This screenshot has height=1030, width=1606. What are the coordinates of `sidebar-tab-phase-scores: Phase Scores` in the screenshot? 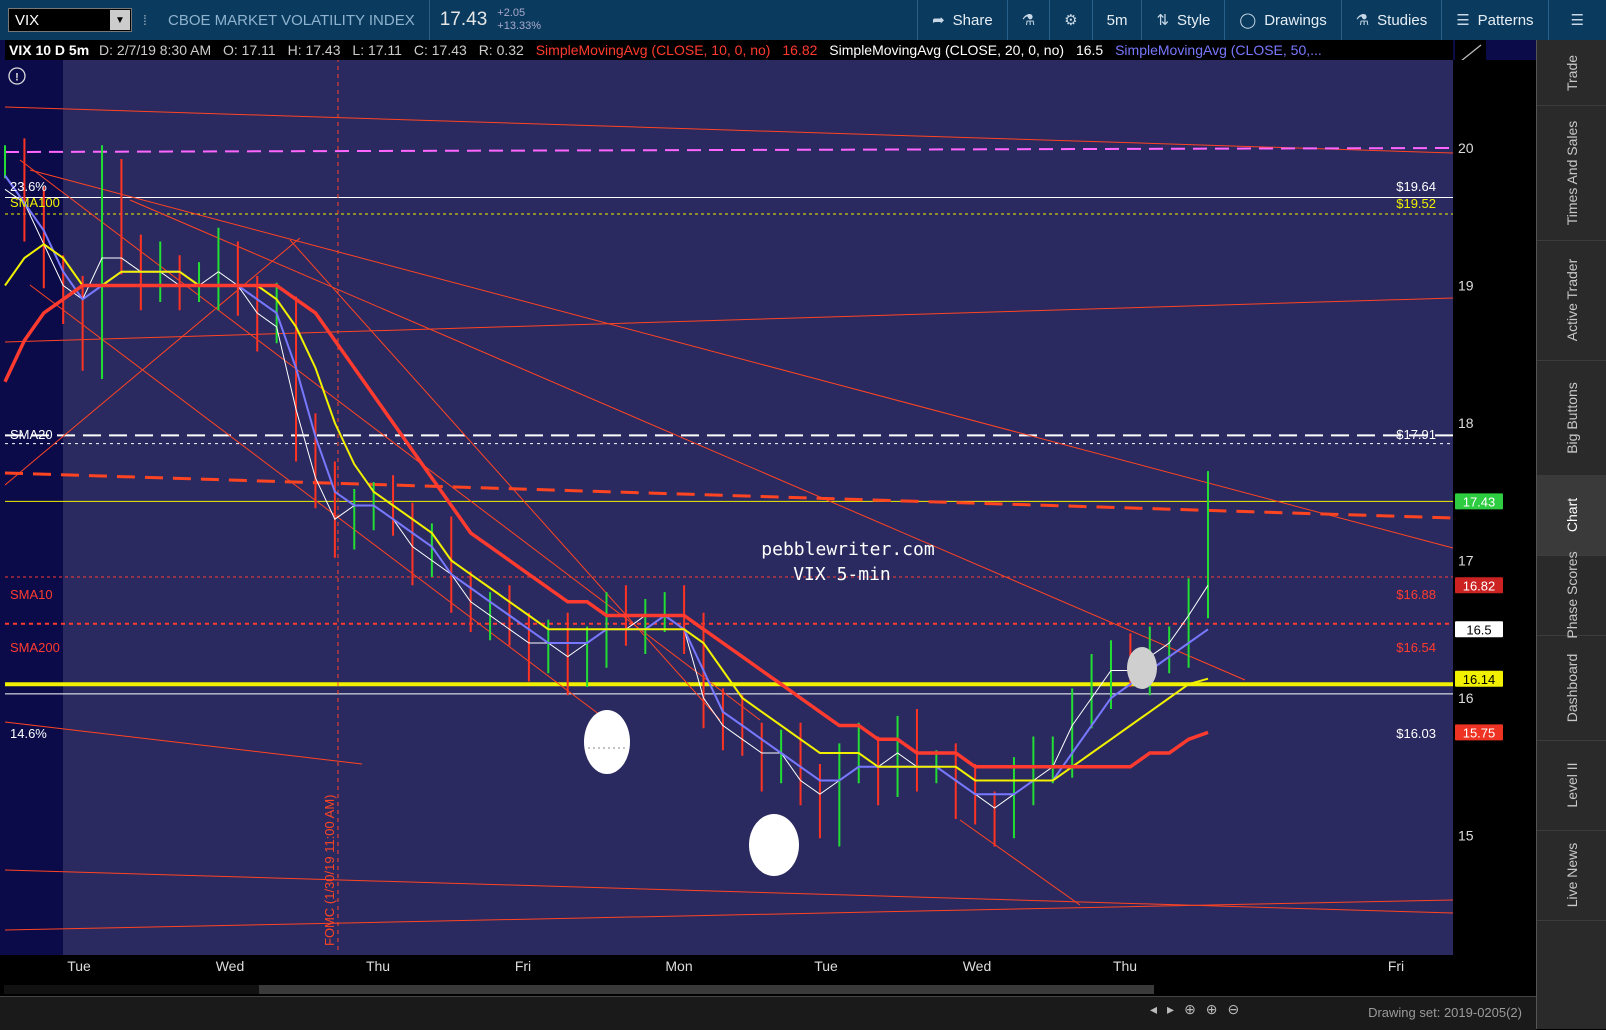 It's located at (1571, 595).